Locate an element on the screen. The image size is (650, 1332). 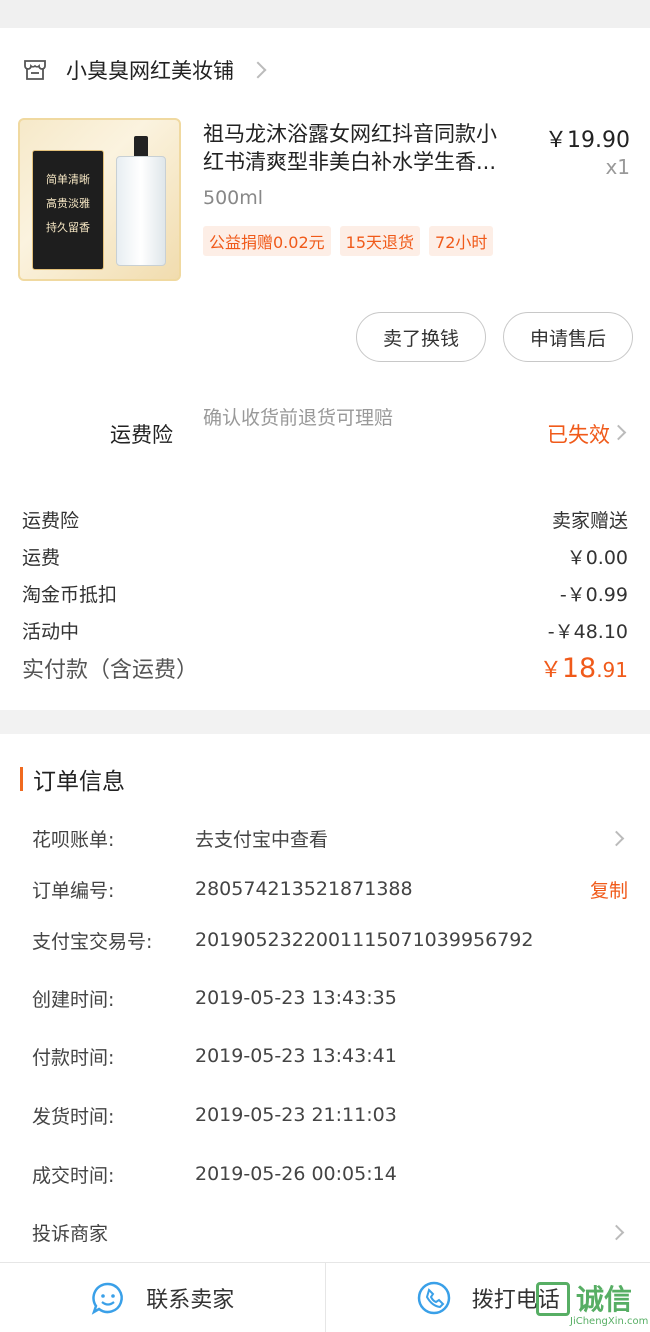
complain-merchant-row: 投诉商家 is located at coordinates (330, 1232).